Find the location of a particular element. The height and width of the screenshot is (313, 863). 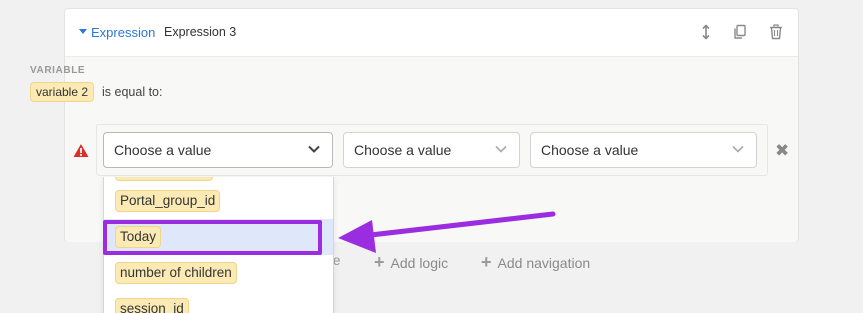

reorder-icon is located at coordinates (706, 32).